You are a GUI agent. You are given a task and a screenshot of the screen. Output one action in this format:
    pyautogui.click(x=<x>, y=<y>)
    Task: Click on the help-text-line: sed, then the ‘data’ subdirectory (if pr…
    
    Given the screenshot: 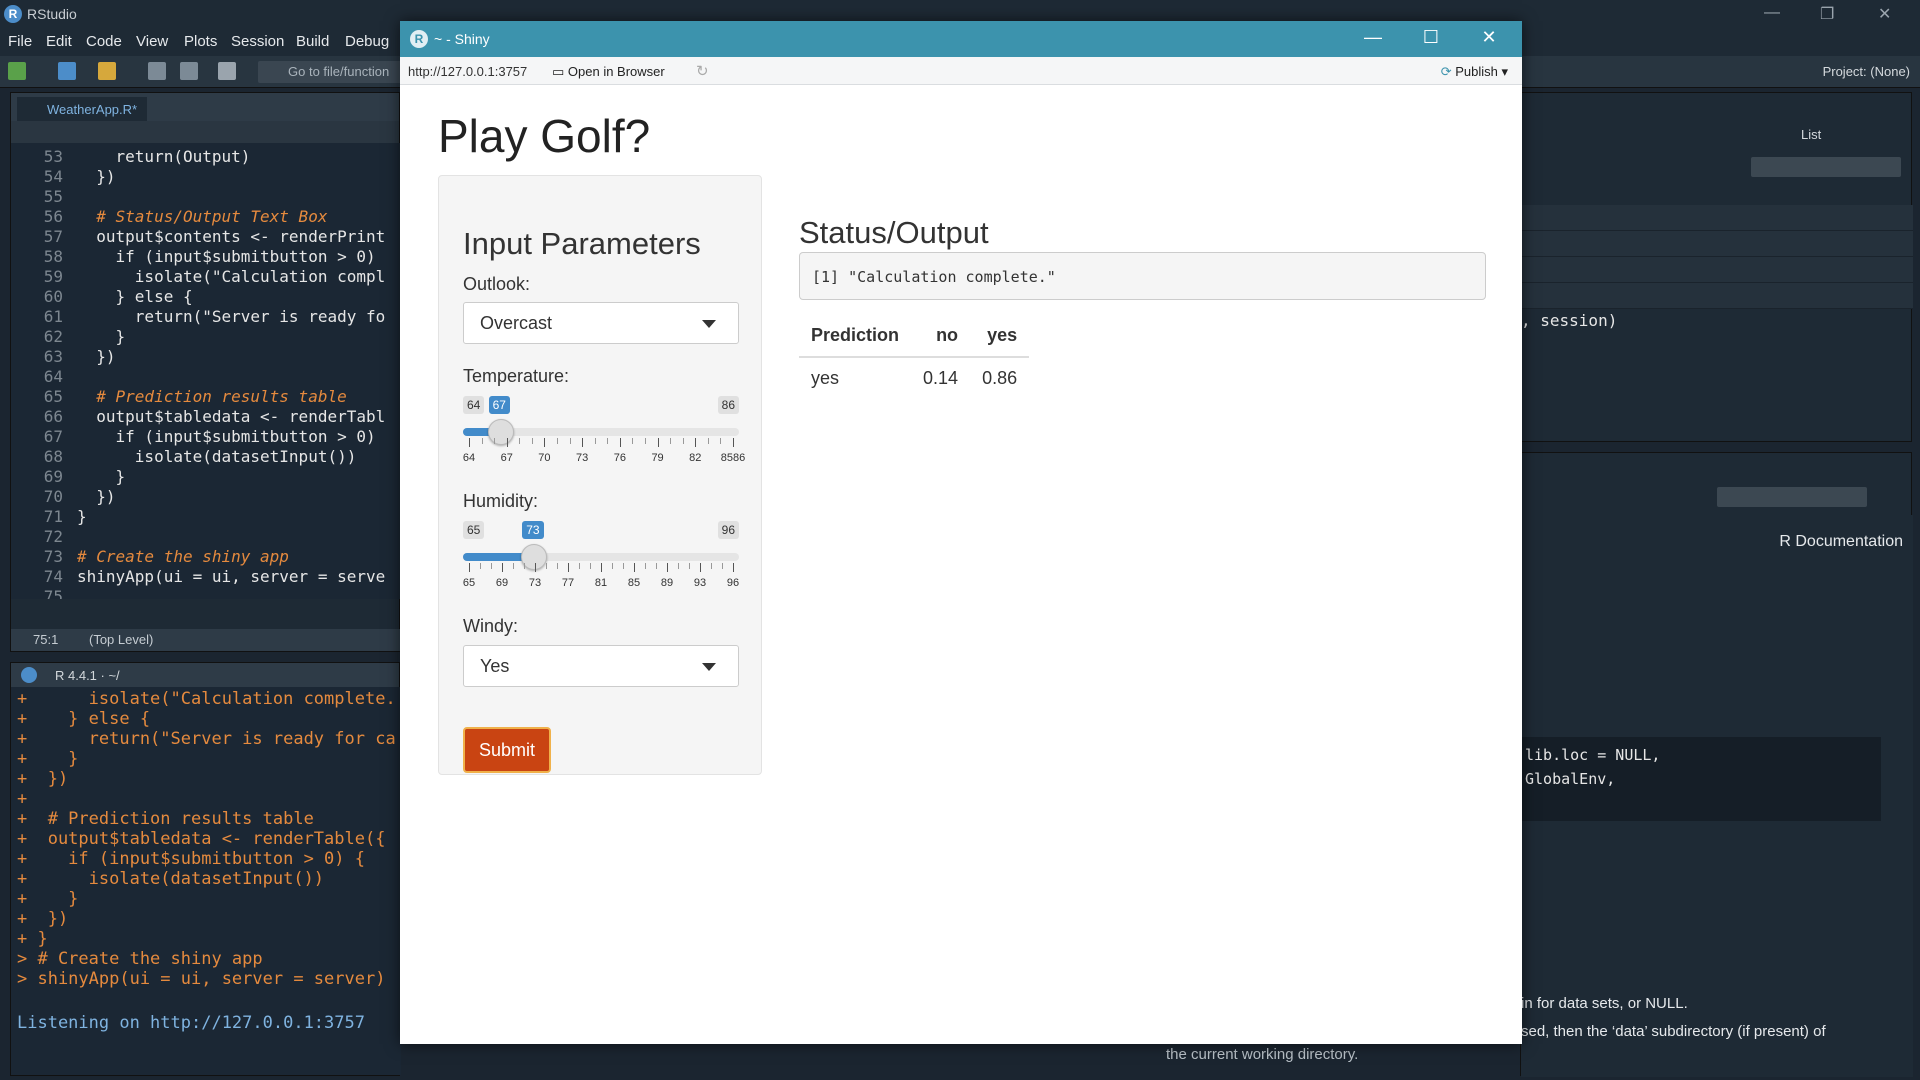 What is the action you would take?
    pyautogui.click(x=1673, y=1031)
    